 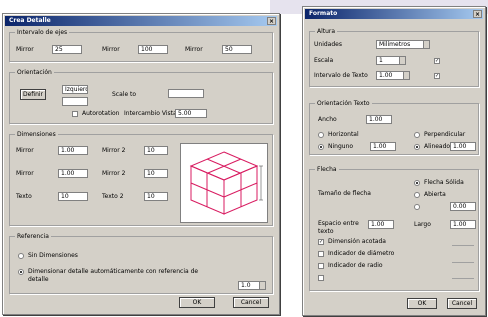 I want to click on auto-dimension-radio, so click(x=21, y=272).